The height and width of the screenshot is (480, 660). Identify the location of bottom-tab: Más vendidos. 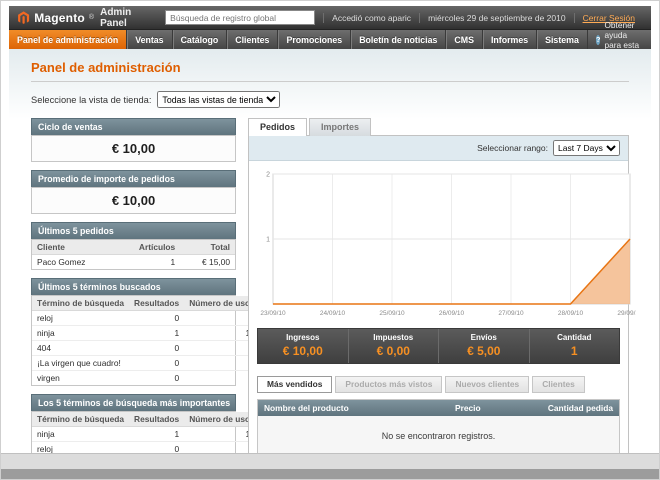
(295, 384).